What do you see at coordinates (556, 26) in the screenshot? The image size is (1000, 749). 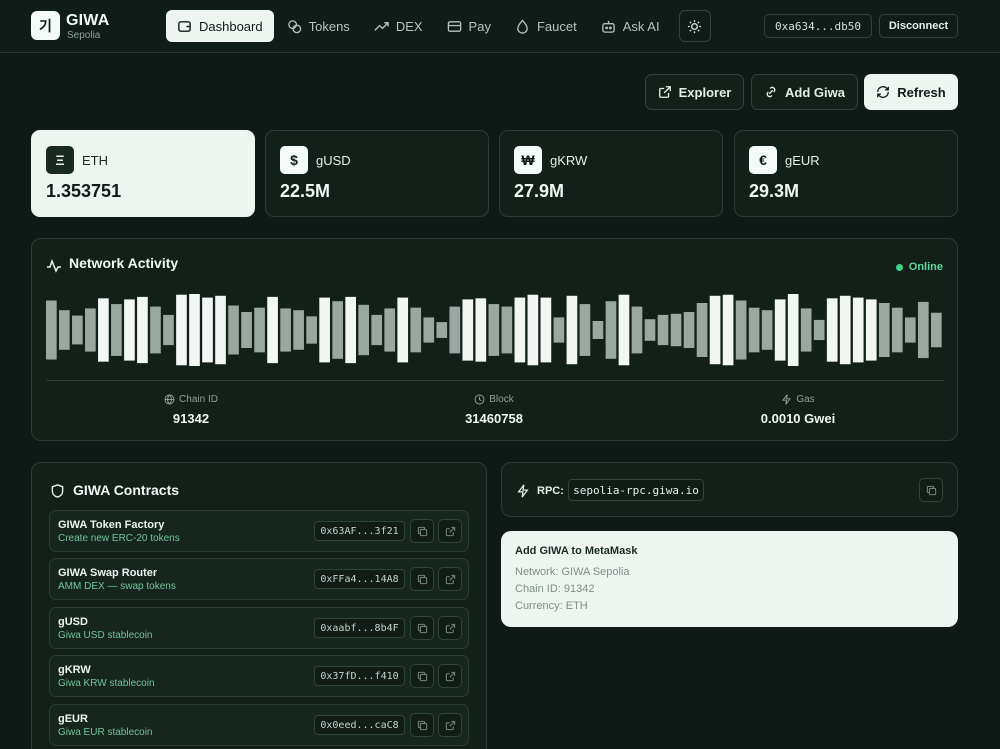 I see `nav-faucet-label: Faucet` at bounding box center [556, 26].